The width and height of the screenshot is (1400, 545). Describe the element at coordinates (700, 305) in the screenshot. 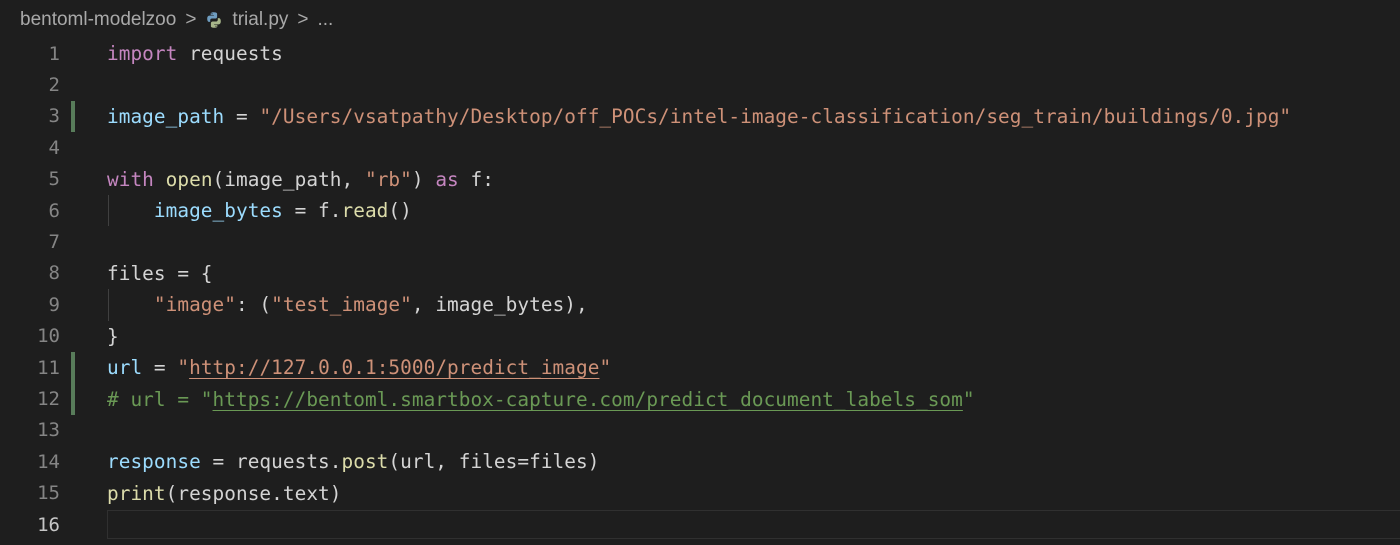

I see `code-line: 9 "image": ("test_image", image_bytes),` at that location.